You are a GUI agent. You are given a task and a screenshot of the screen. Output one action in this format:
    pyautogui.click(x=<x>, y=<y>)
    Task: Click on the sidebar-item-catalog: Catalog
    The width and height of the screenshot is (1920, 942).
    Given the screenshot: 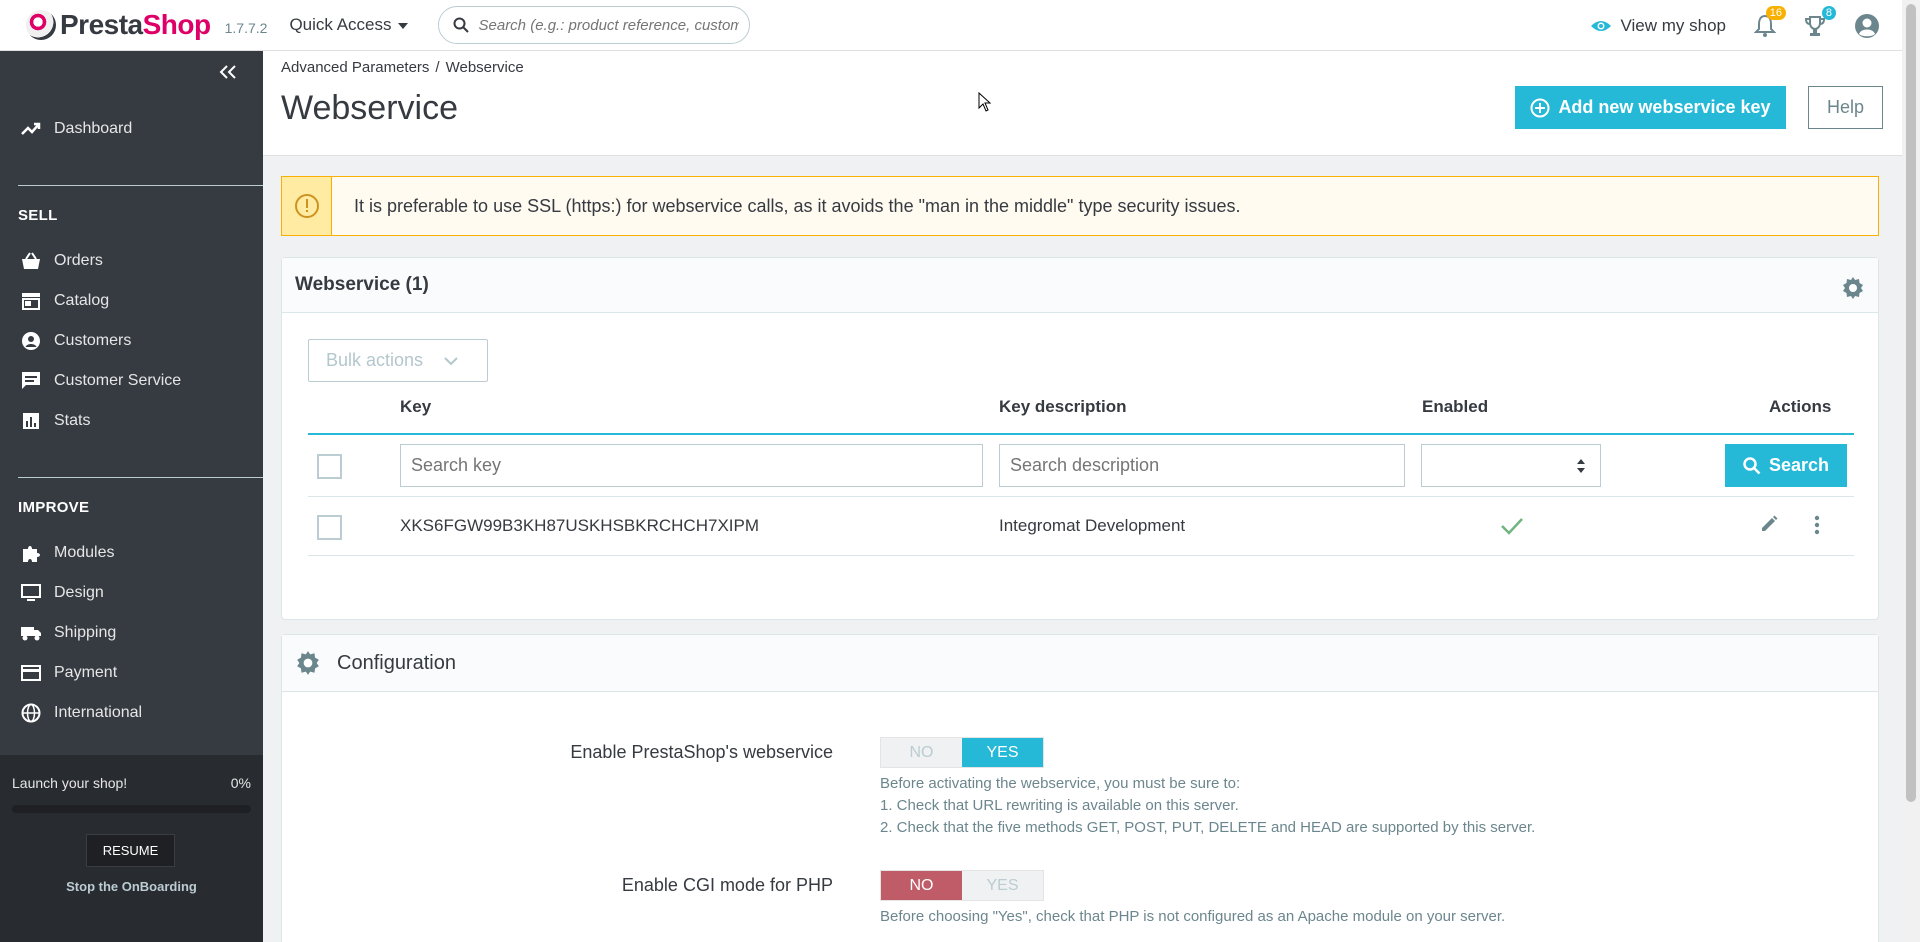 What is the action you would take?
    pyautogui.click(x=131, y=301)
    